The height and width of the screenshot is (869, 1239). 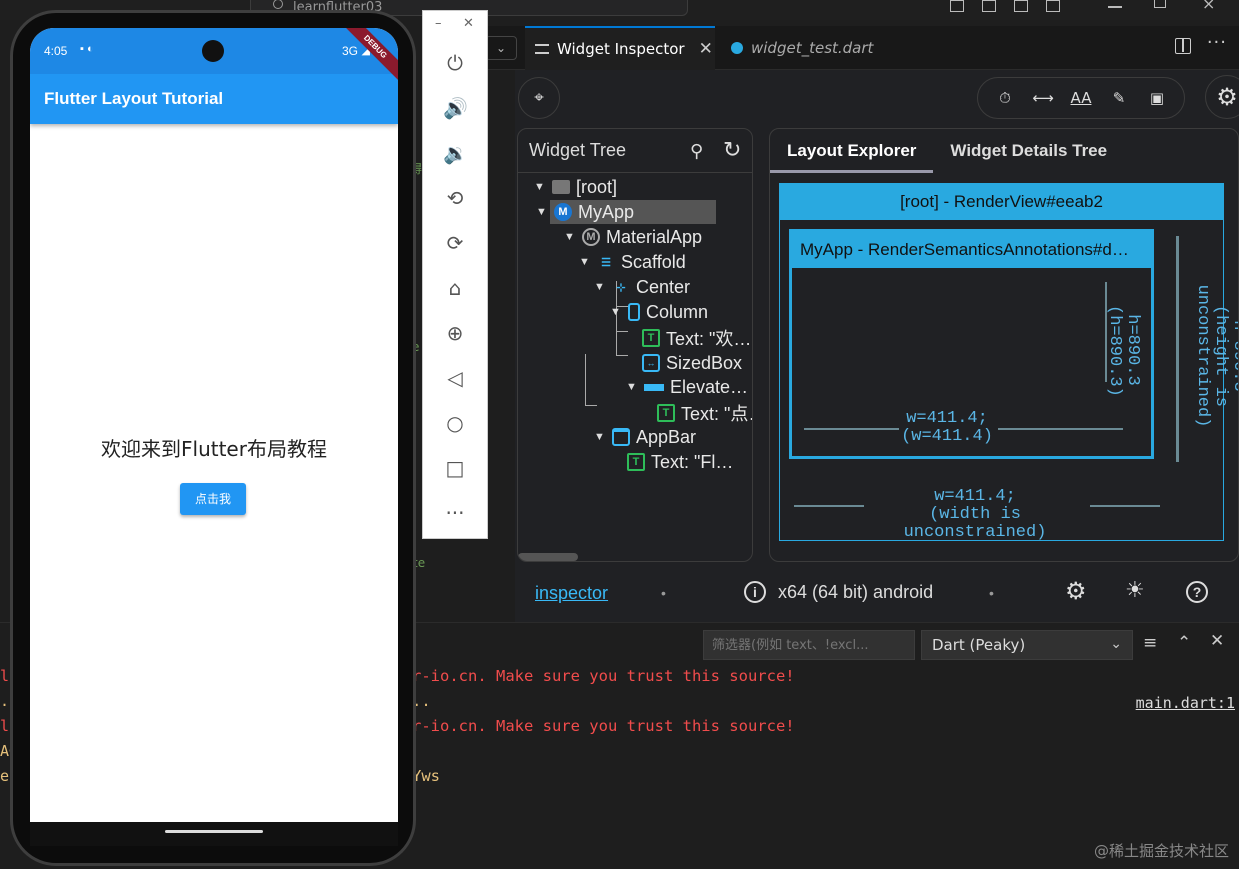 What do you see at coordinates (1028, 151) in the screenshot?
I see `tab-widget-details-tree: Widget Details Tree` at bounding box center [1028, 151].